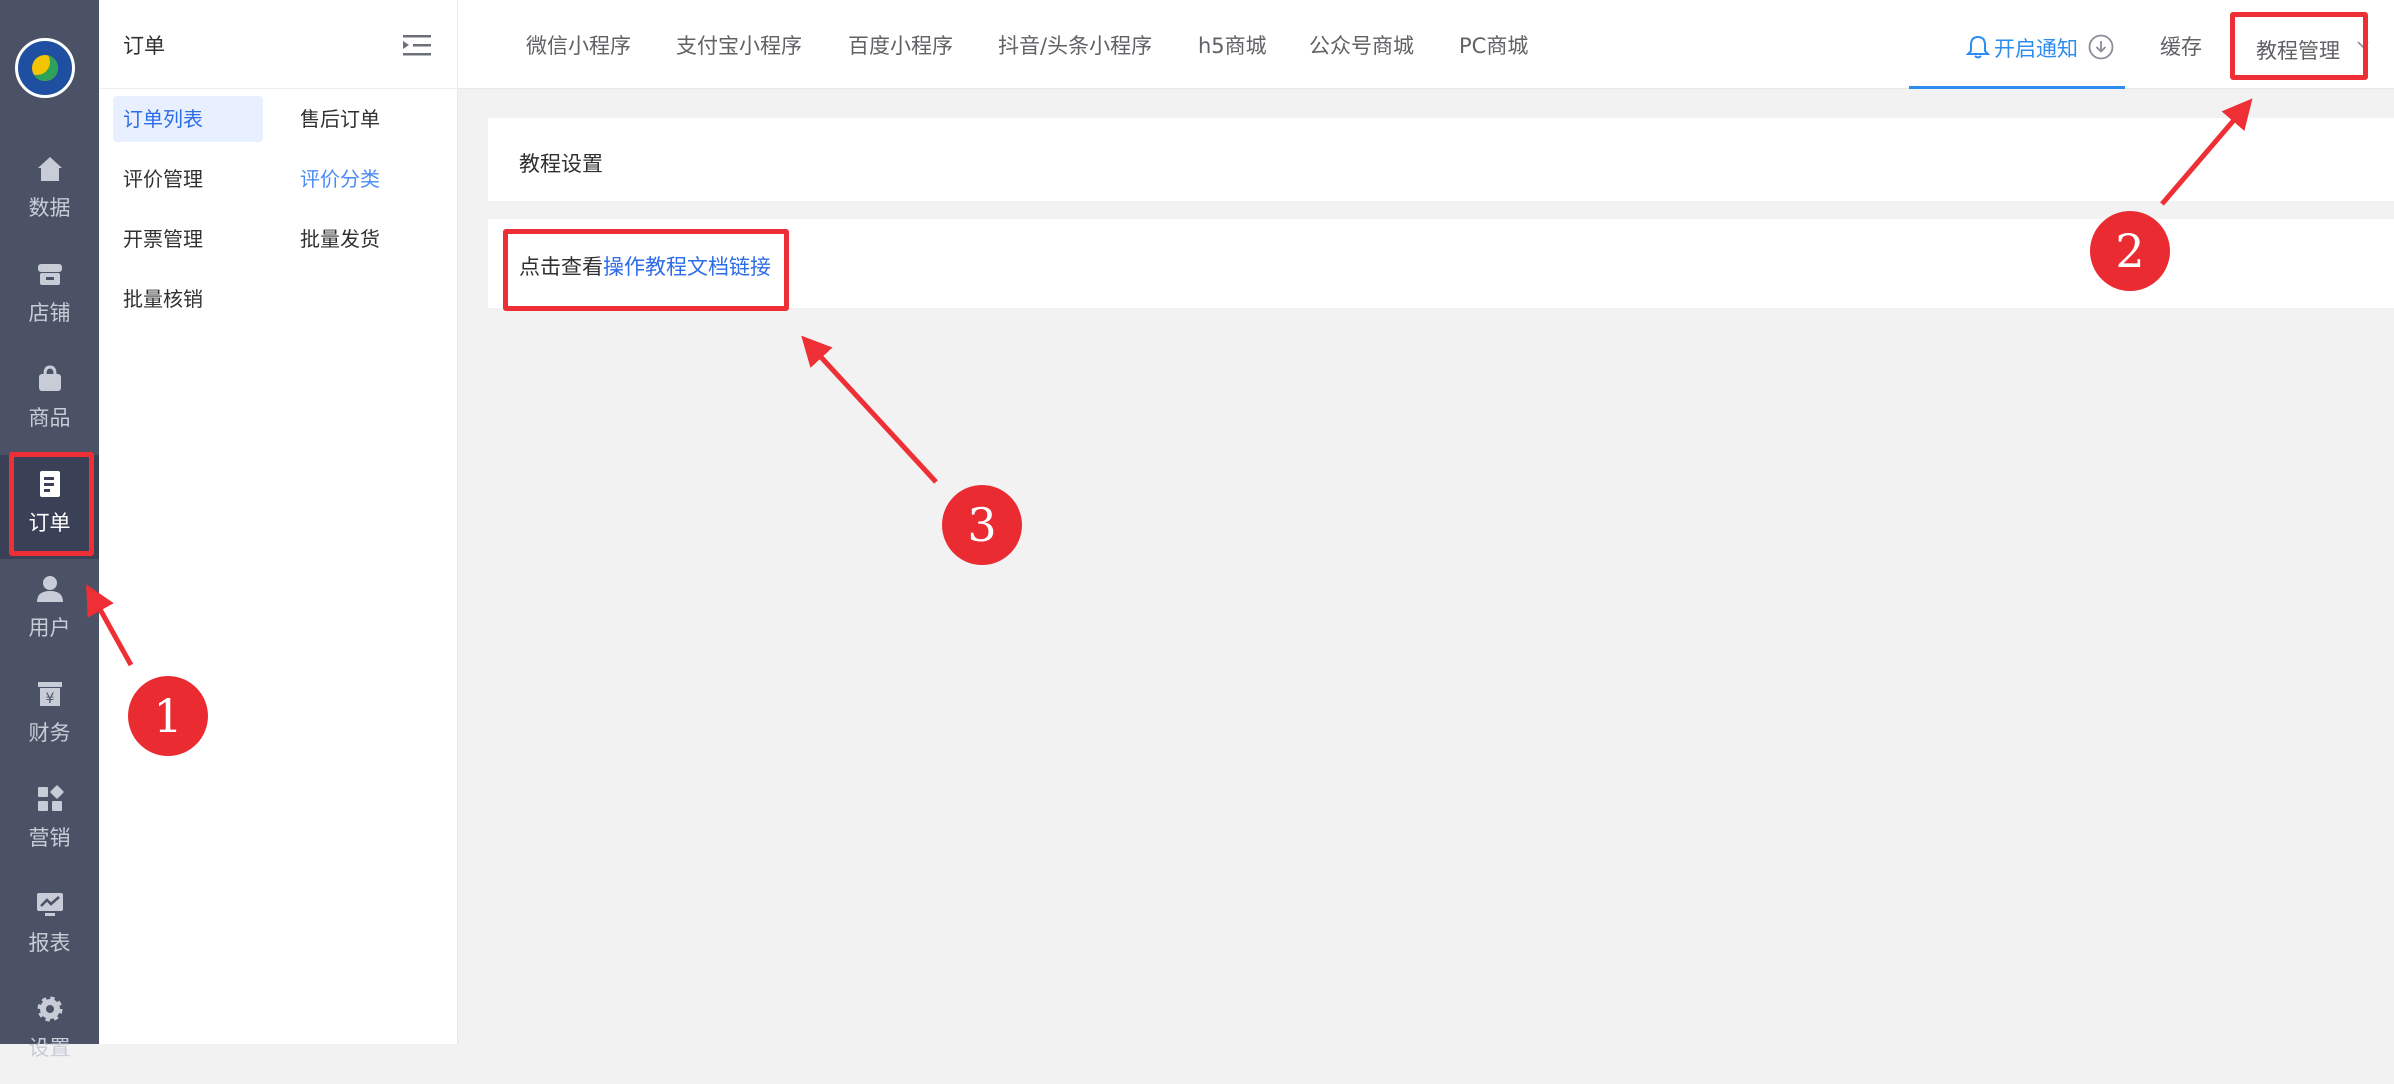 Image resolution: width=2394 pixels, height=1084 pixels. Describe the element at coordinates (1978, 47) in the screenshot. I see `bell-icon` at that location.